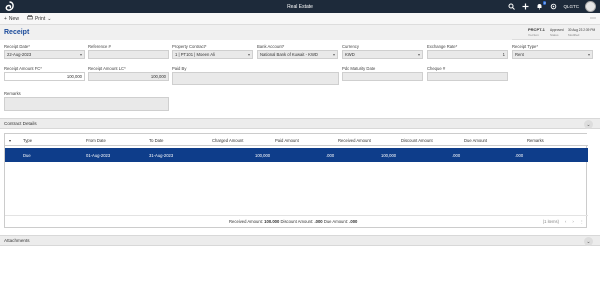 Image resolution: width=600 pixels, height=296 pixels. I want to click on column-header: Paid Amount, so click(287, 140).